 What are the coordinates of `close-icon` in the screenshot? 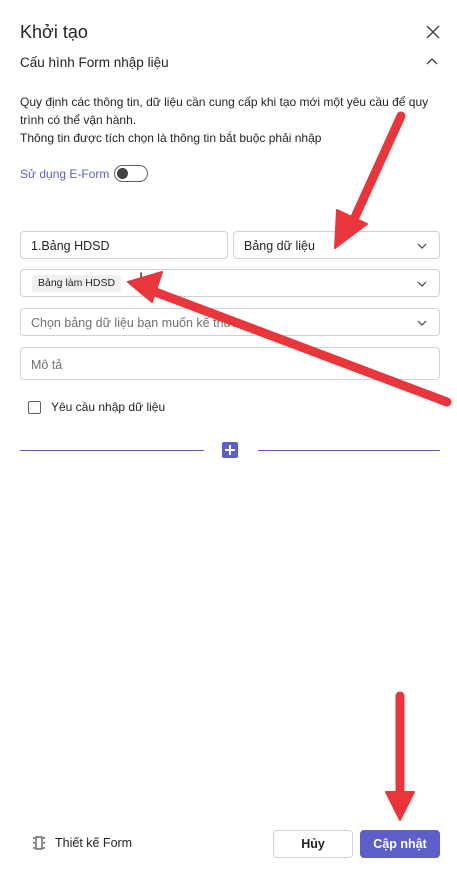 It's located at (433, 32).